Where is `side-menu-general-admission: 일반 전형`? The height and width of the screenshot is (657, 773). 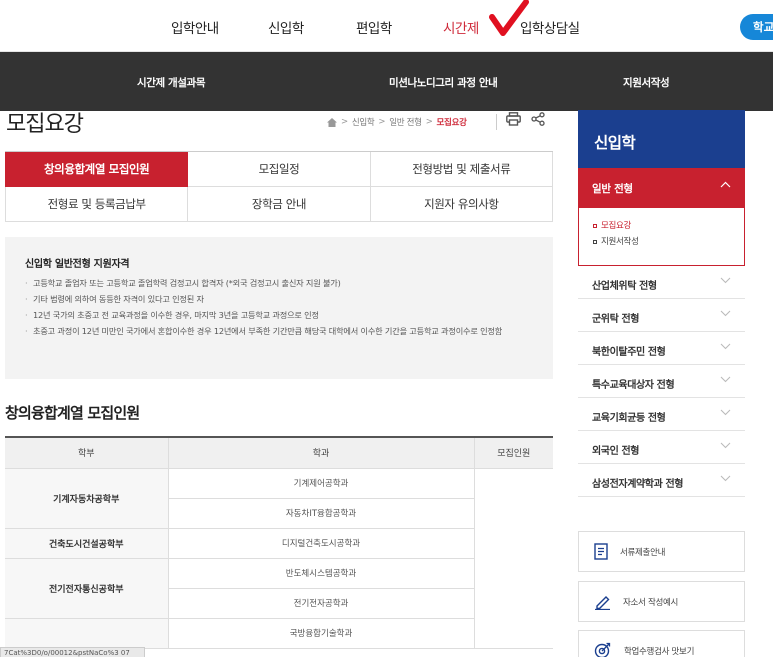
side-menu-general-admission: 일반 전형 is located at coordinates (661, 188).